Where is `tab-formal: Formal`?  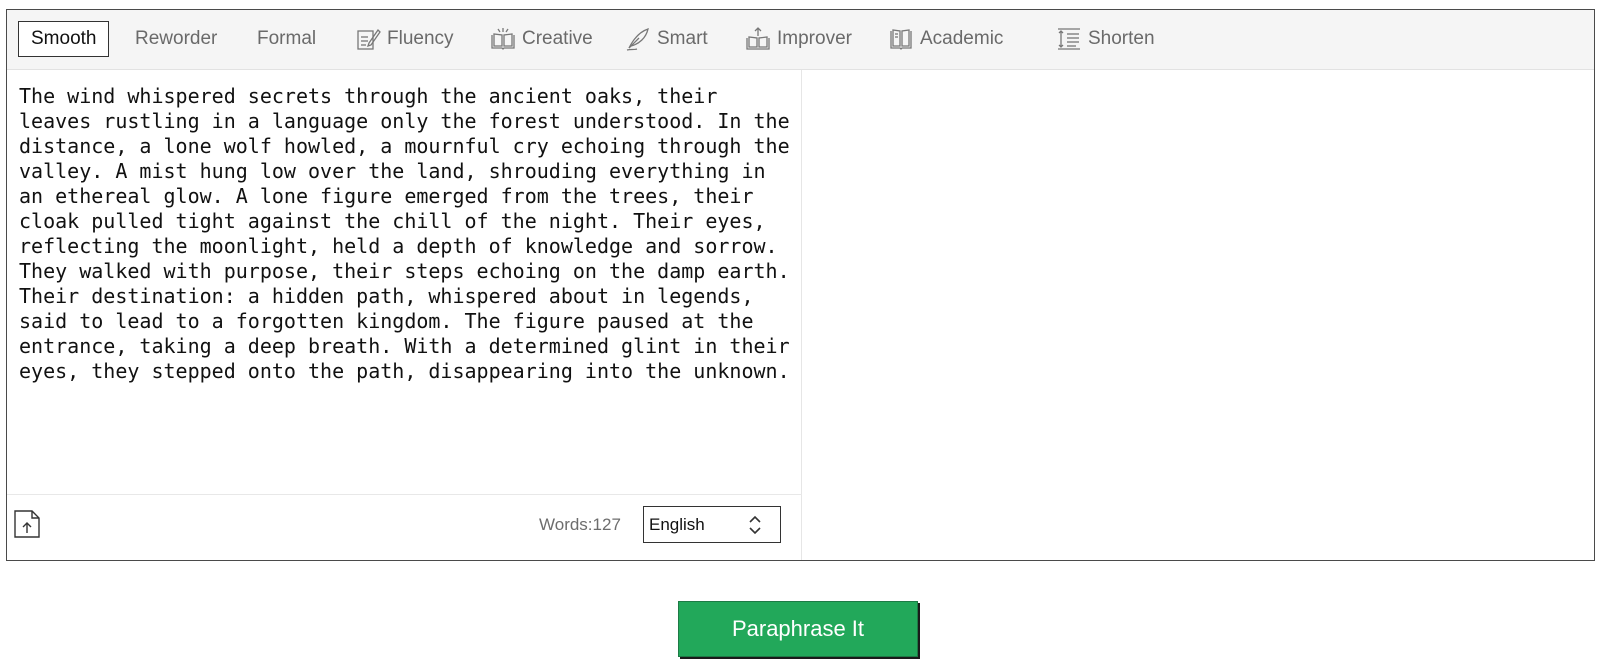 tab-formal: Formal is located at coordinates (286, 39).